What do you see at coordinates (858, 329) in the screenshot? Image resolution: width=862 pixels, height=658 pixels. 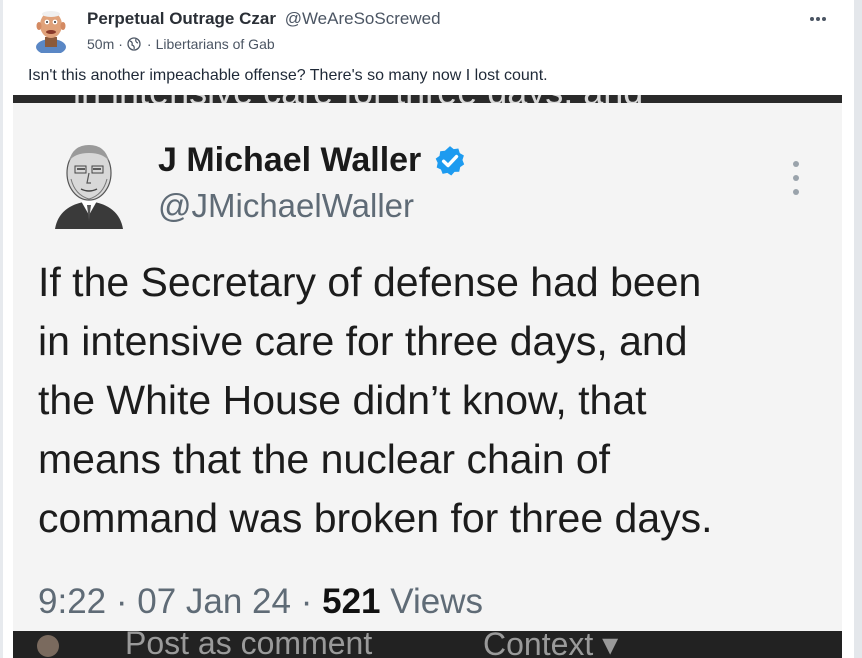 I see `right-border` at bounding box center [858, 329].